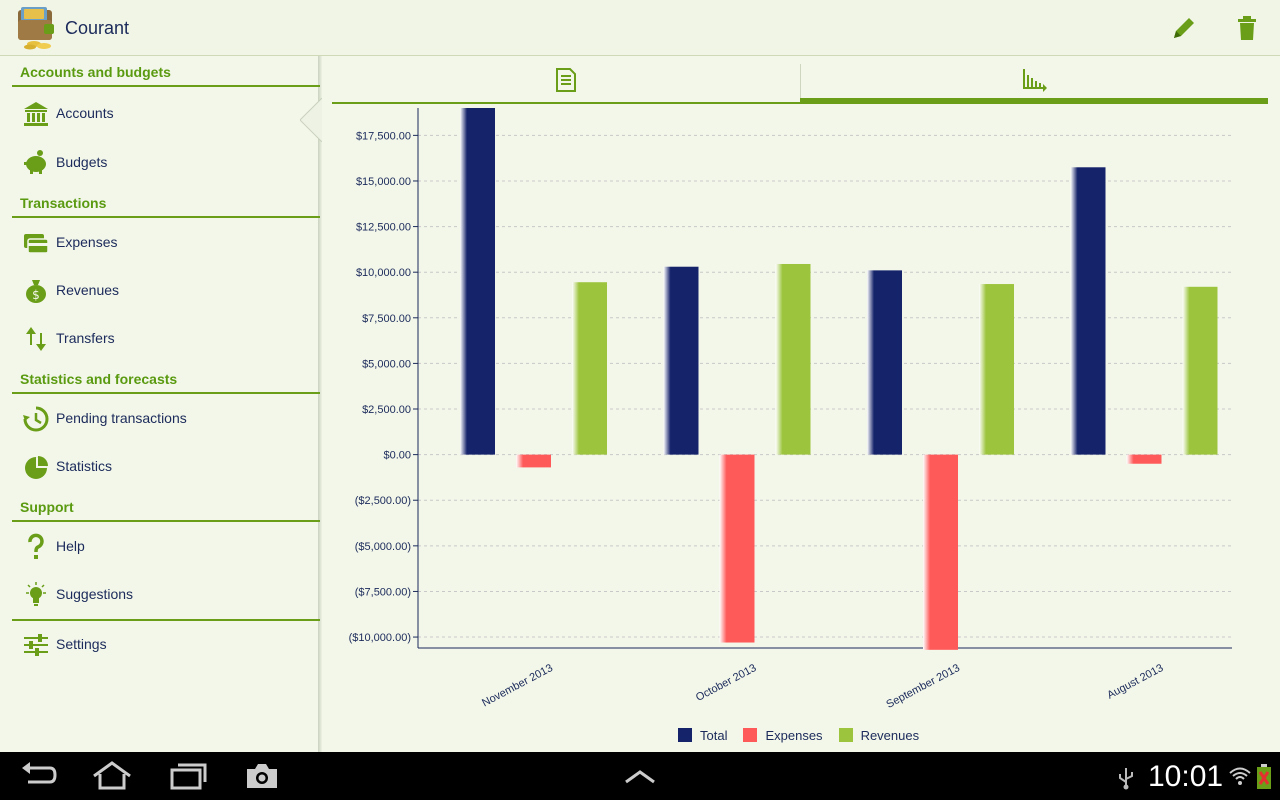  I want to click on edit-button, so click(1184, 28).